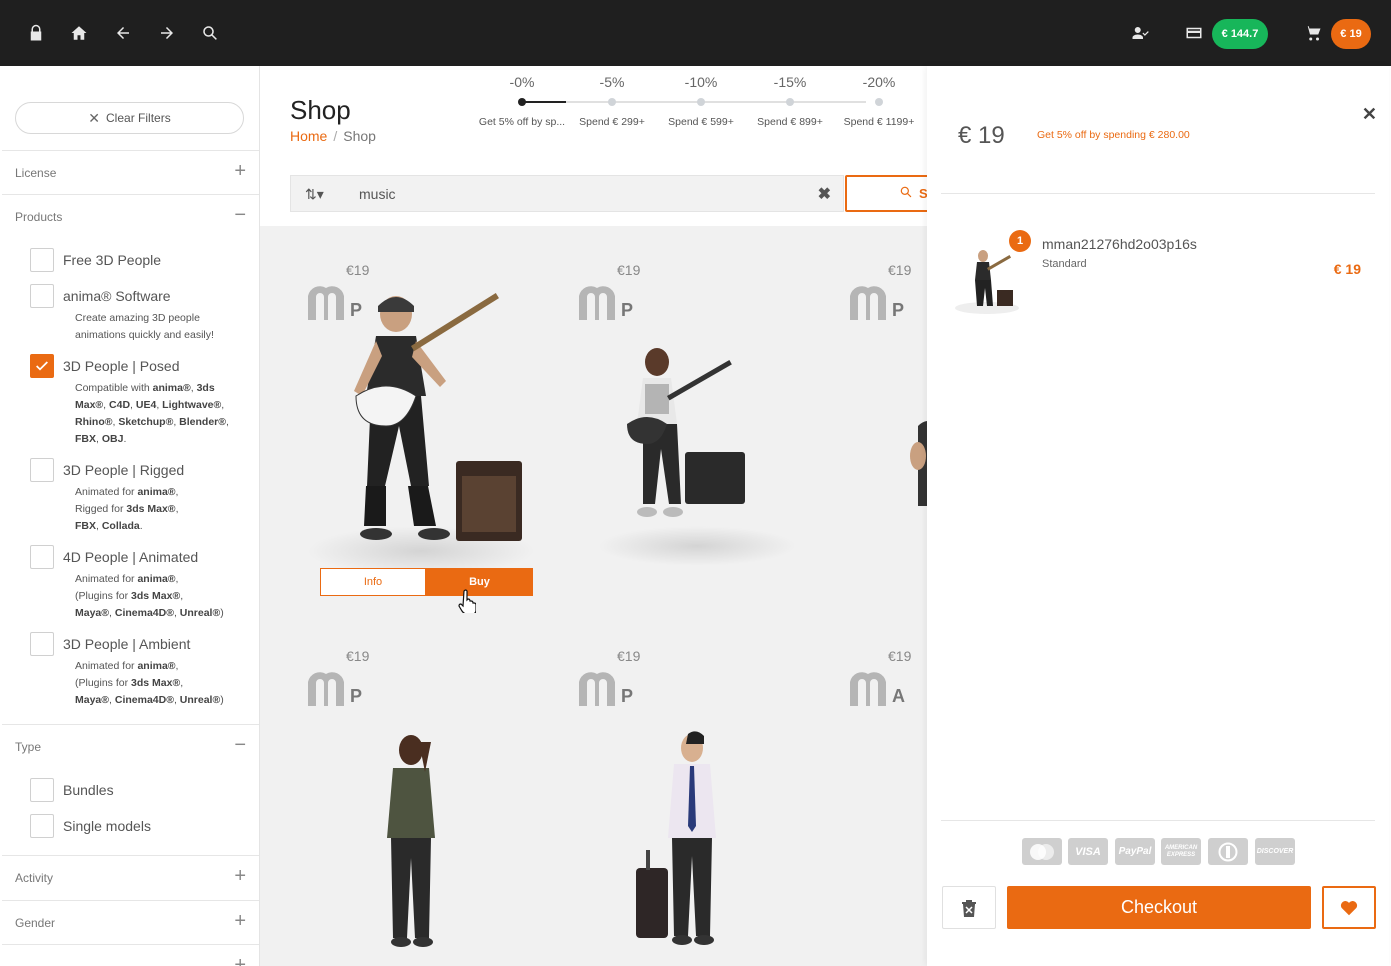 The image size is (1391, 966). Describe the element at coordinates (878, 97) in the screenshot. I see `discount-step: -20% Spend € 1199+` at that location.